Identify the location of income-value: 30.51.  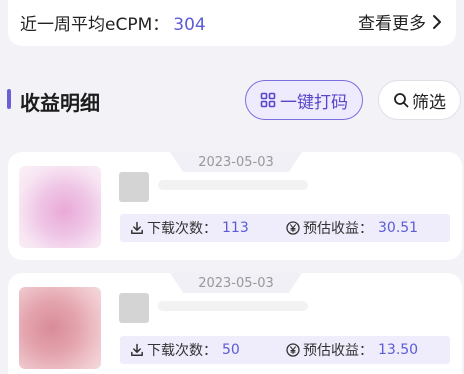
(398, 228).